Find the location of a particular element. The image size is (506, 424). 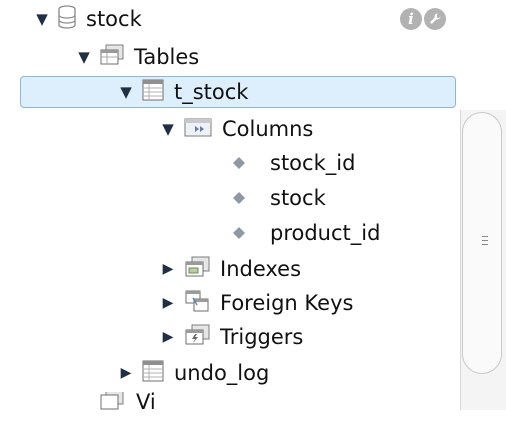

info-icon: i is located at coordinates (411, 19).